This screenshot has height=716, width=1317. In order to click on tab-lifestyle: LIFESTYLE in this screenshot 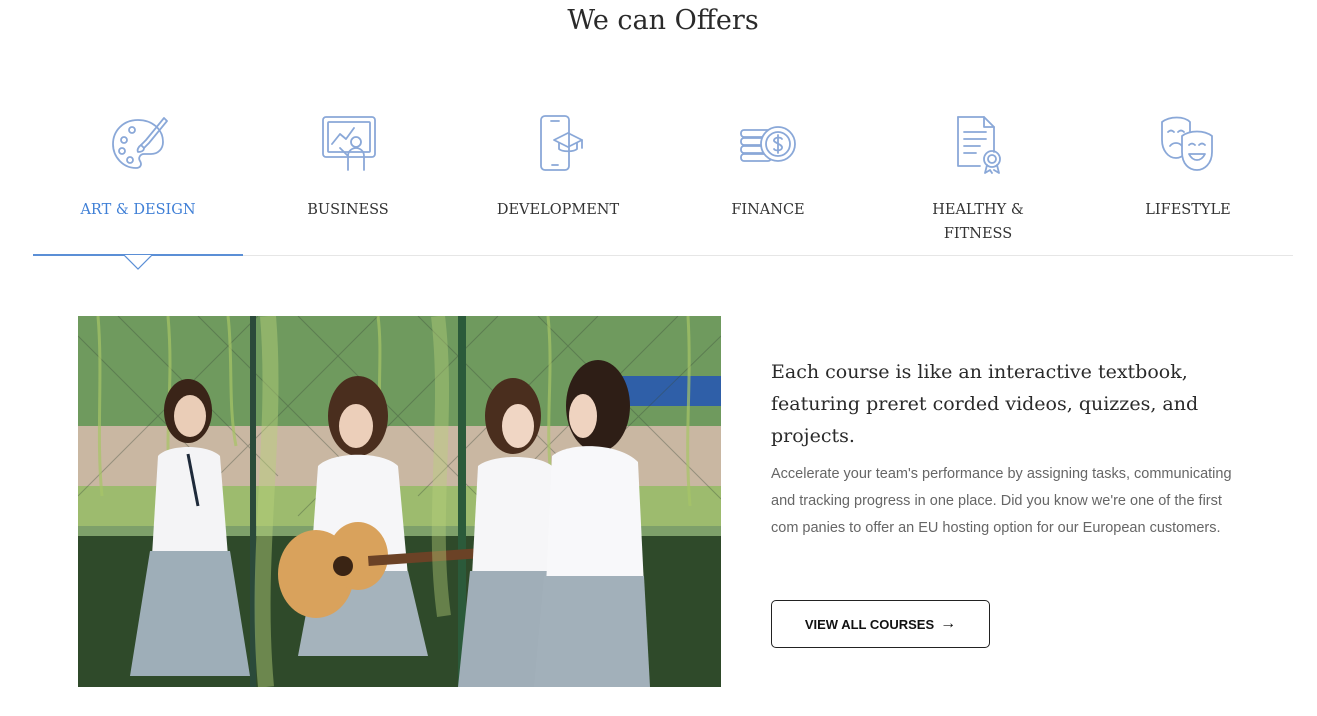, I will do `click(1188, 182)`.